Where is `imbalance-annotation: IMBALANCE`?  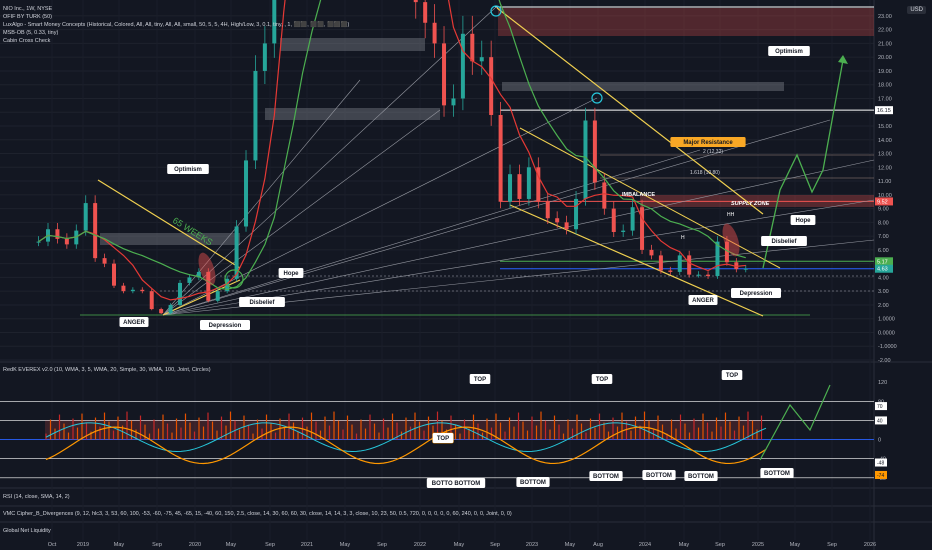
imbalance-annotation: IMBALANCE is located at coordinates (638, 195).